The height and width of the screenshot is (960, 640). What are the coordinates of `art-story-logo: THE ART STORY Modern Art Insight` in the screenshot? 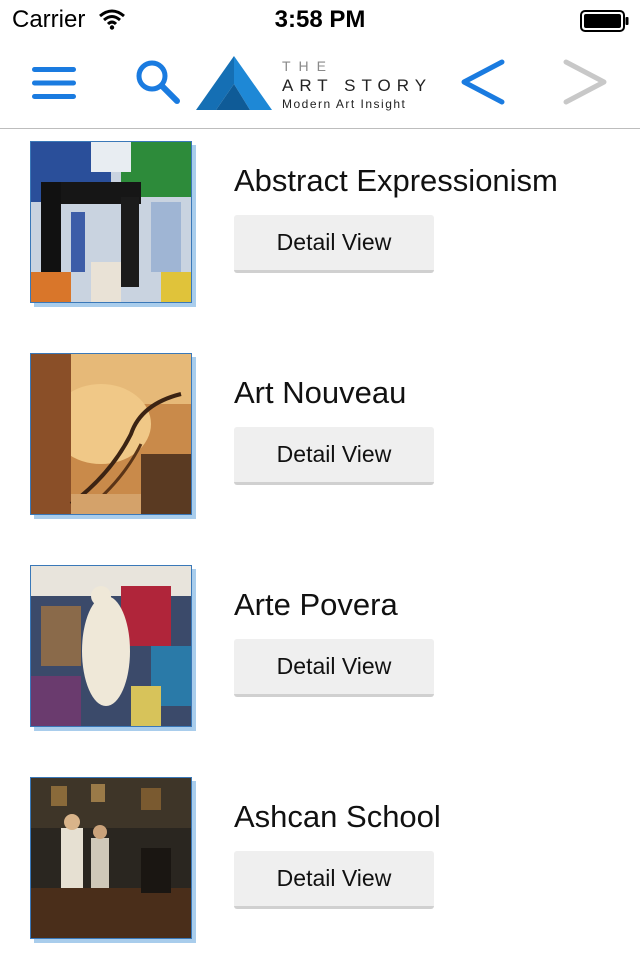 It's located at (324, 85).